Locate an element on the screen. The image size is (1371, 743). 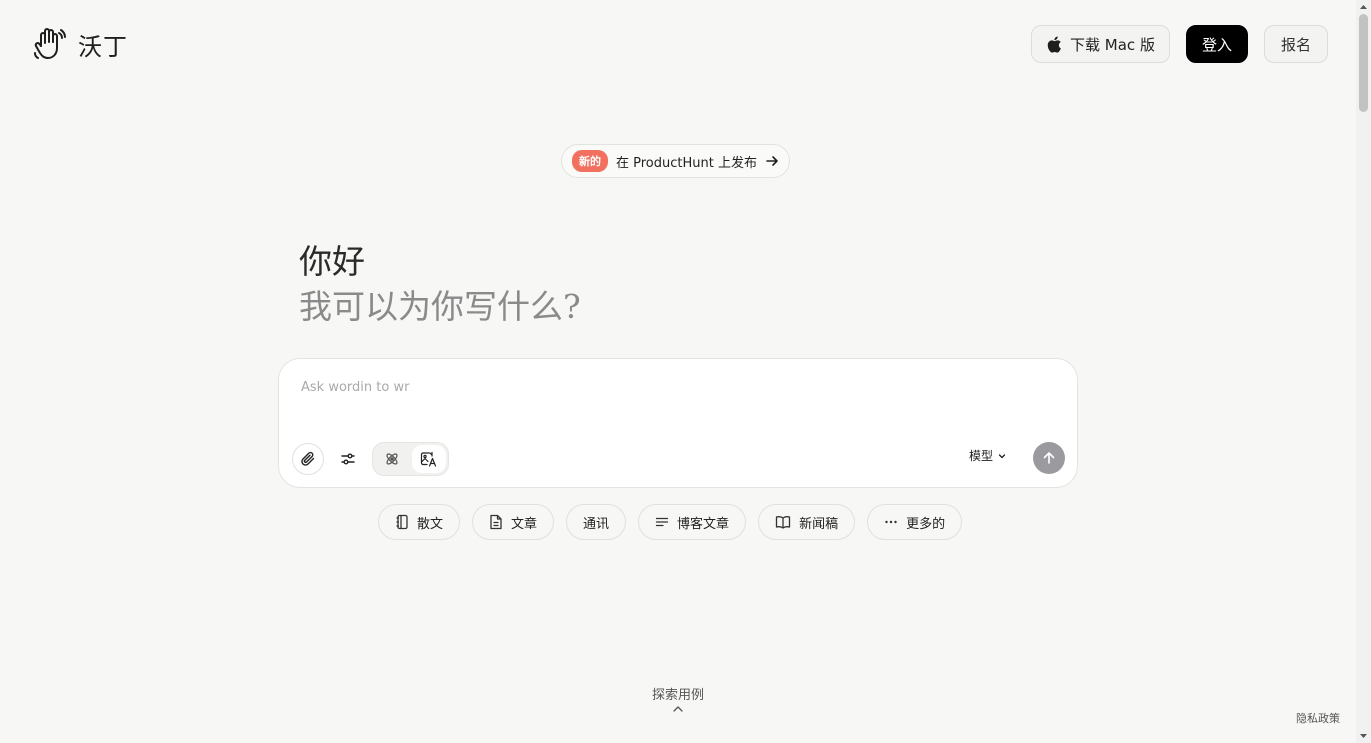
sliders-icon is located at coordinates (348, 459).